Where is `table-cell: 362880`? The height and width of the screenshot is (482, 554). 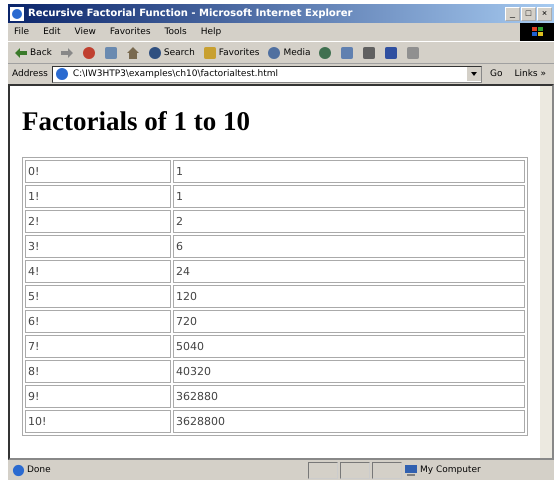 table-cell: 362880 is located at coordinates (349, 396).